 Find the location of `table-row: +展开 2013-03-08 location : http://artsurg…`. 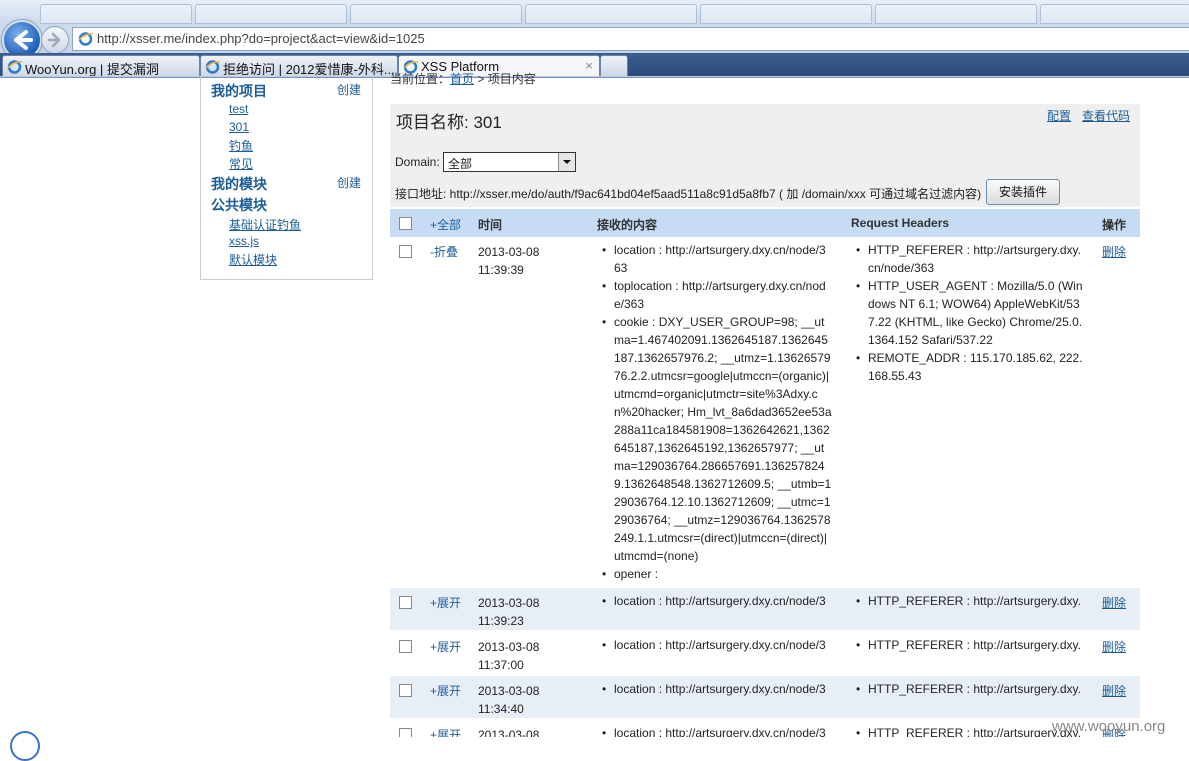

table-row: +展开 2013-03-08 location : http://artsurg… is located at coordinates (765, 728).